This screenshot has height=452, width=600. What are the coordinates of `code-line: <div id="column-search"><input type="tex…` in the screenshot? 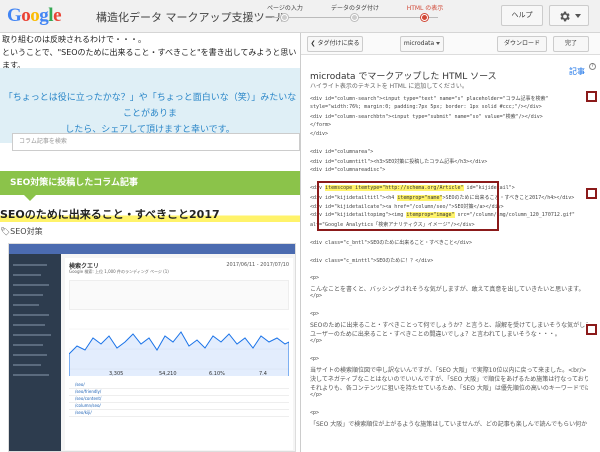 It's located at (429, 99).